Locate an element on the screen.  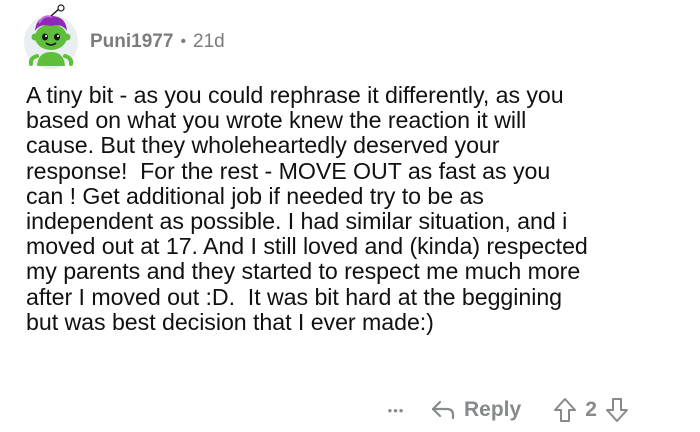
avatar is located at coordinates (51, 38).